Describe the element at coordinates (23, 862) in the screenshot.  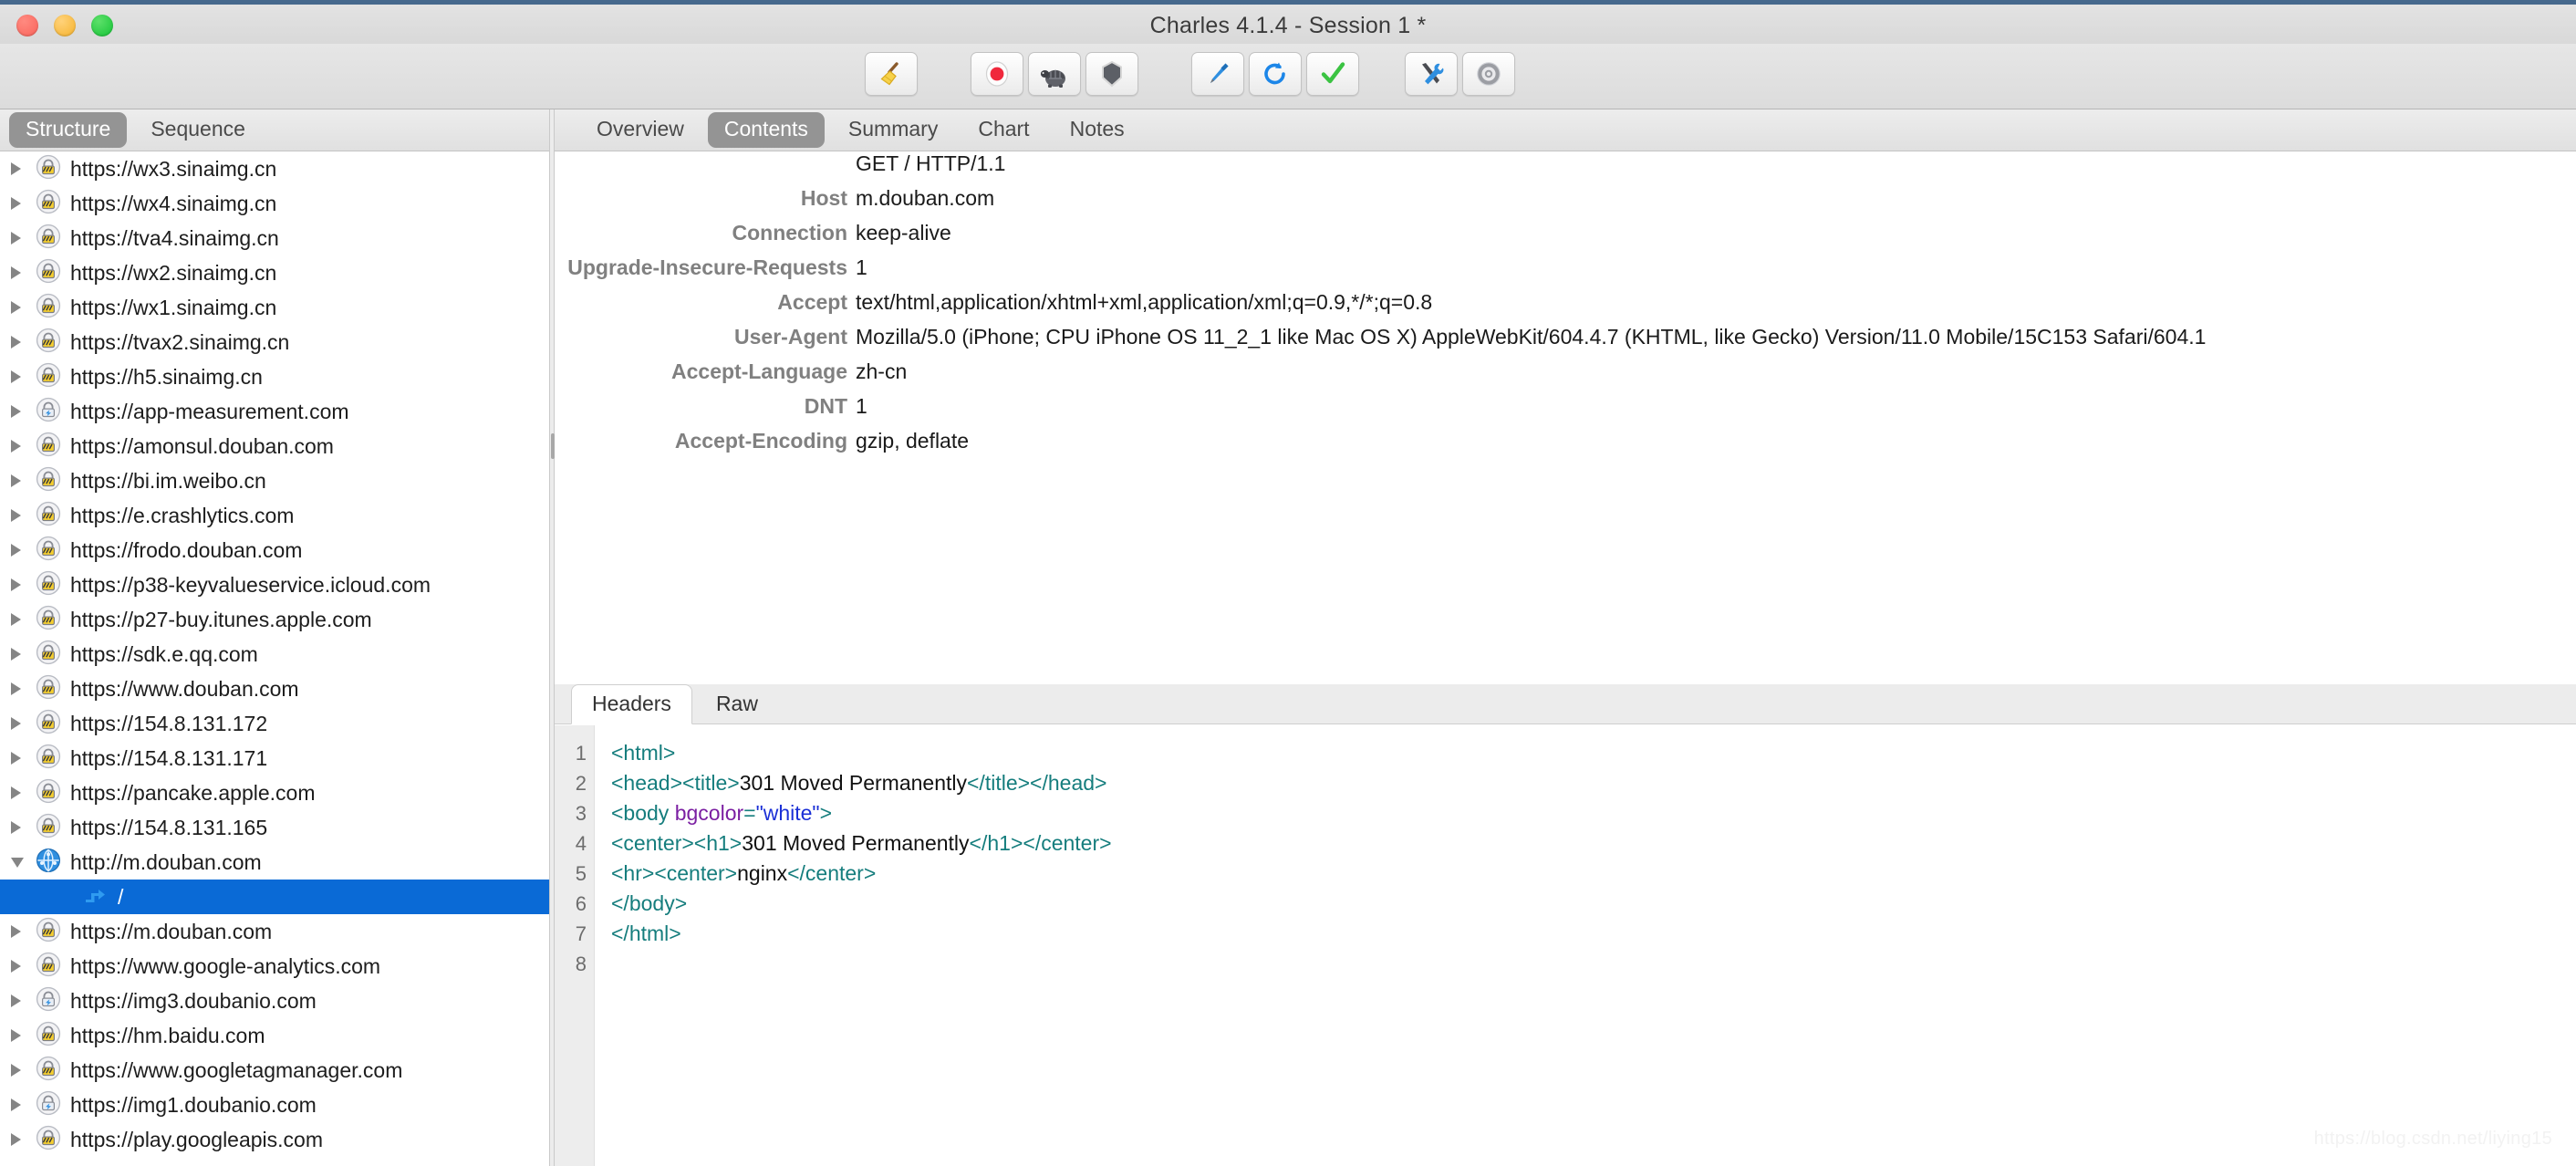
I see `chevron-down-icon` at that location.